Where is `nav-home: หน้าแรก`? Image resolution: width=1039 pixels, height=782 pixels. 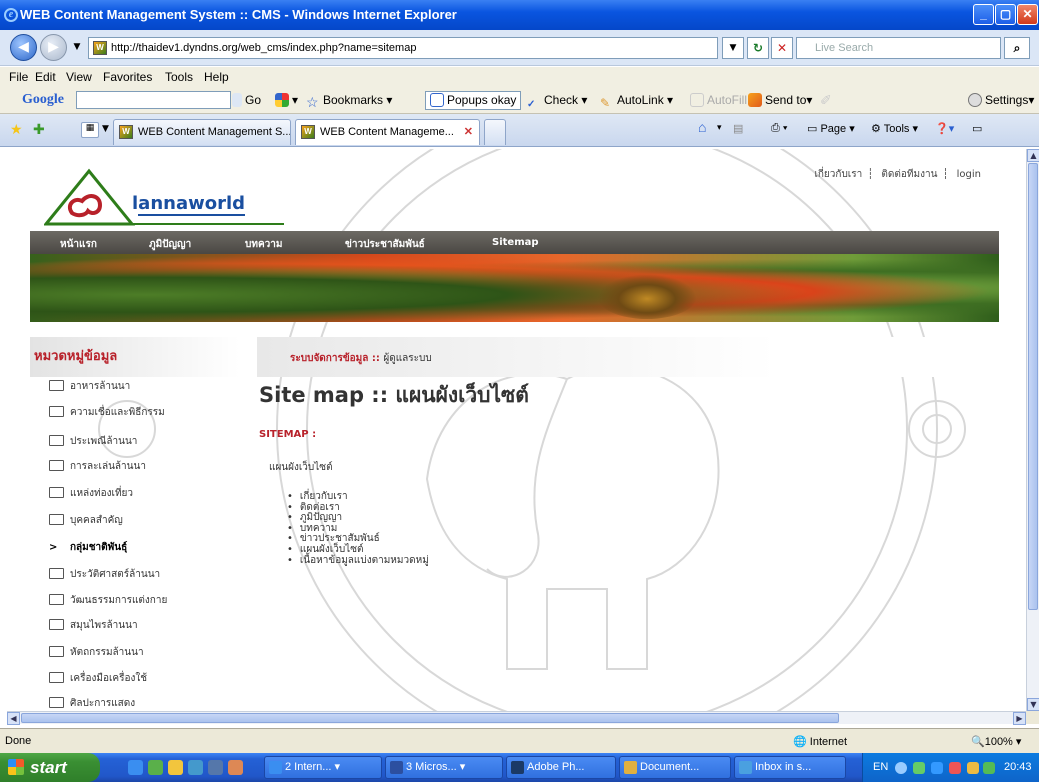
nav-home: หน้าแรก is located at coordinates (78, 244).